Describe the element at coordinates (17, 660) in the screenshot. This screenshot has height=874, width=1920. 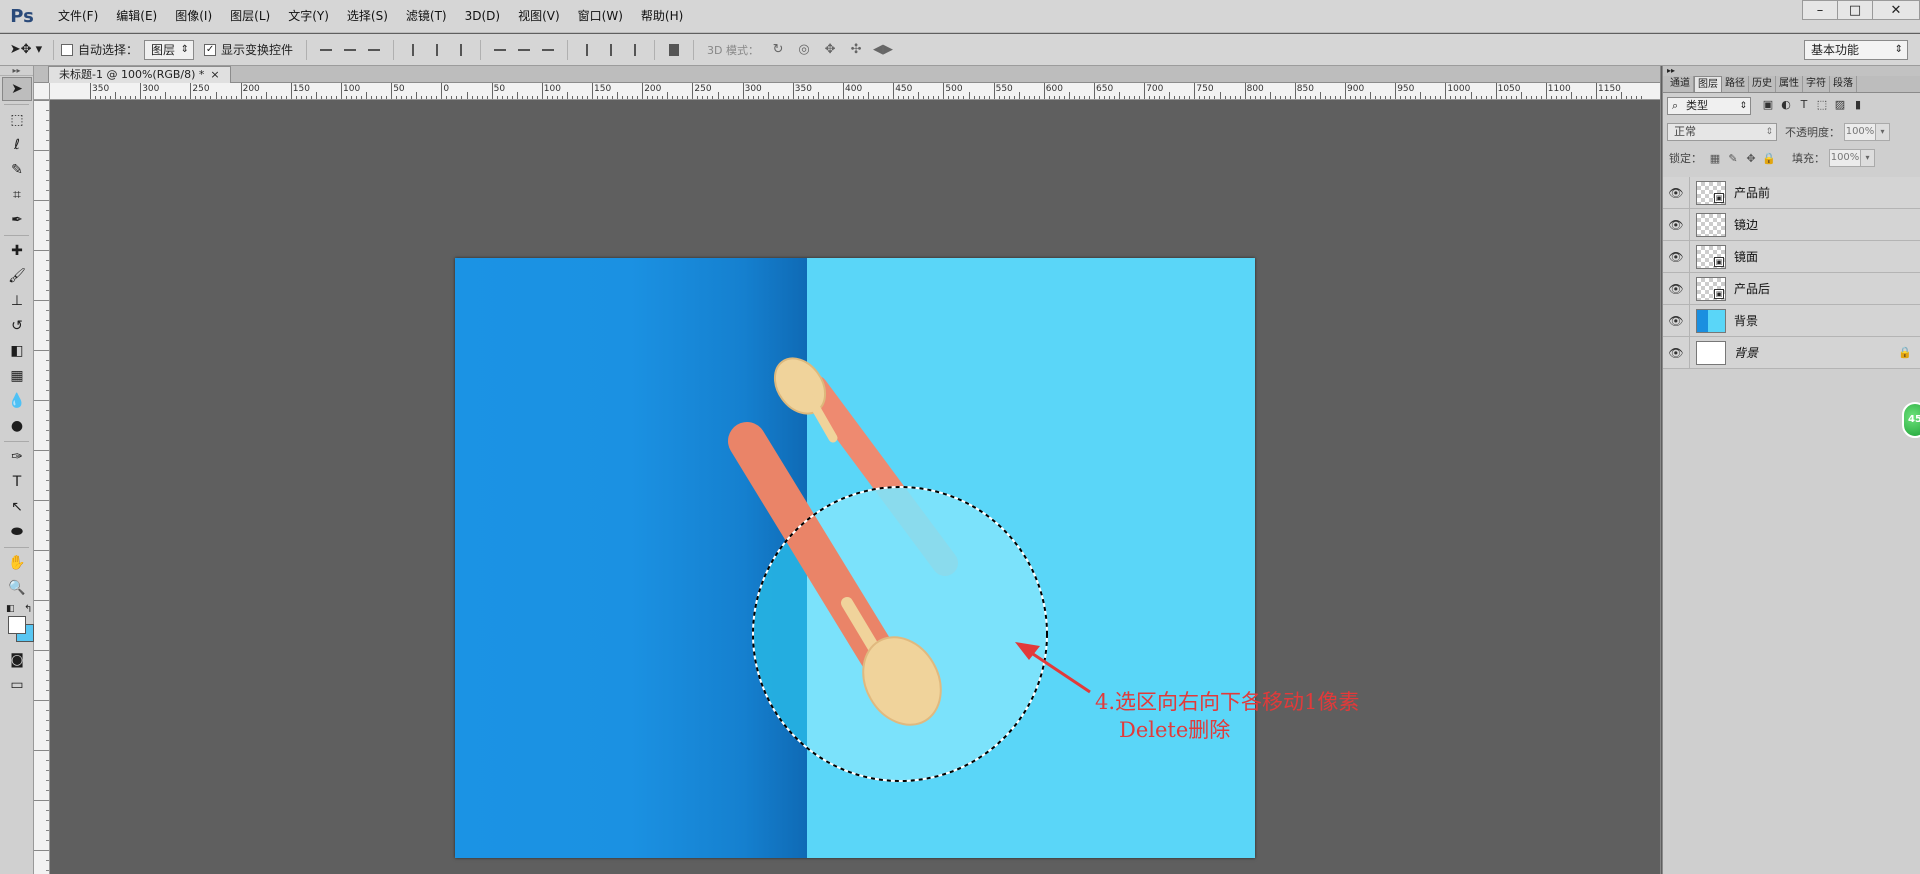
I see `quick-mask-icon: ◙` at that location.